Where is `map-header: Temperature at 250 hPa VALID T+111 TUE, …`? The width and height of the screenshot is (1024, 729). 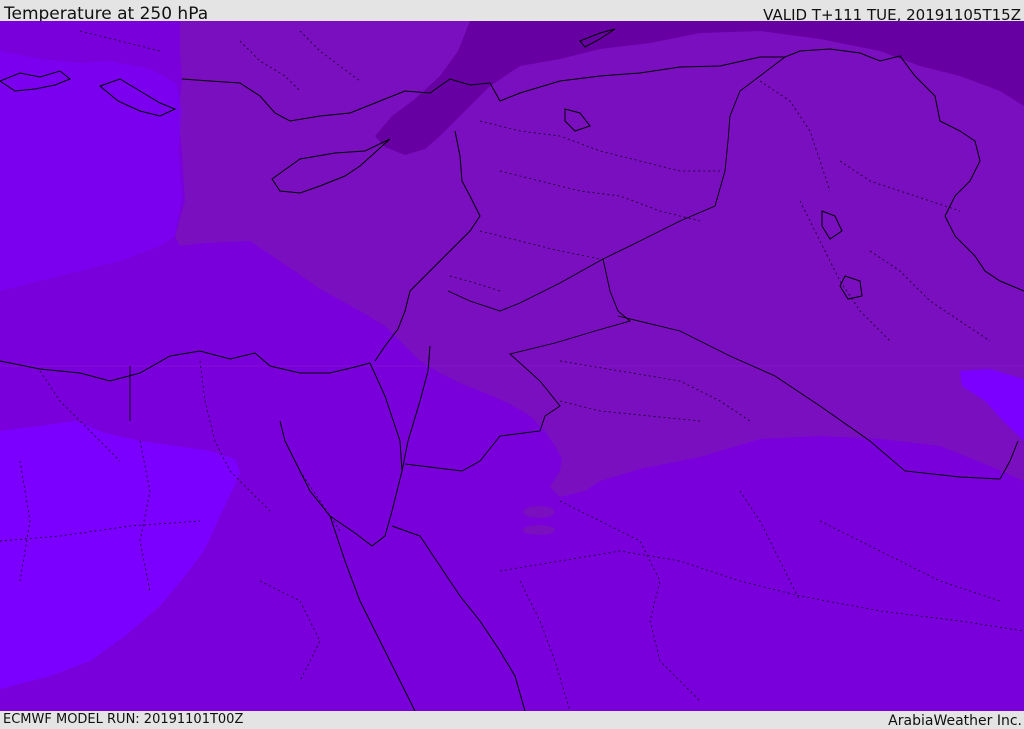
map-header: Temperature at 250 hPa VALID T+111 TUE, … is located at coordinates (512, 12).